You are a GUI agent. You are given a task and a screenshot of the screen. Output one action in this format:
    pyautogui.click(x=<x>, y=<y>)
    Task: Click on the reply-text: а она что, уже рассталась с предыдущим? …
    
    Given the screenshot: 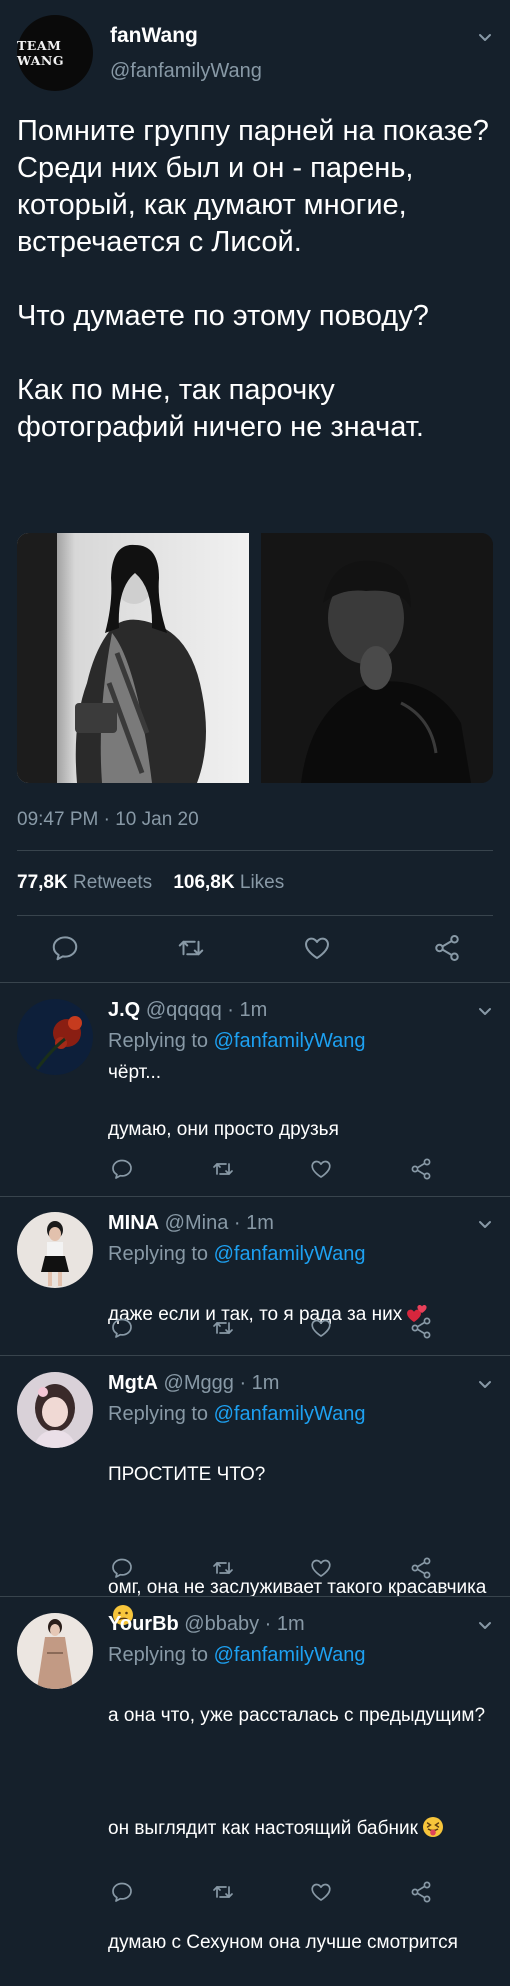 What is the action you would take?
    pyautogui.click(x=300, y=1829)
    